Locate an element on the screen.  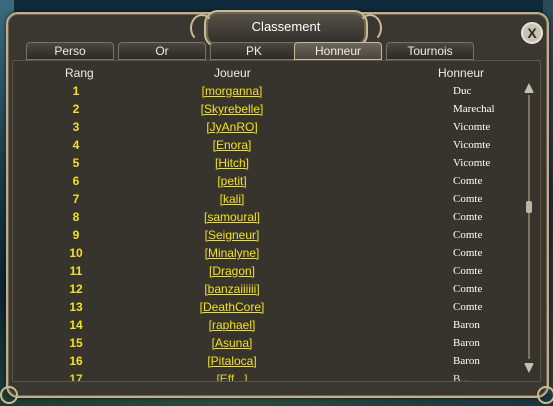
table-row: 12 [banzaiiiiii] Comte is located at coordinates (268, 289).